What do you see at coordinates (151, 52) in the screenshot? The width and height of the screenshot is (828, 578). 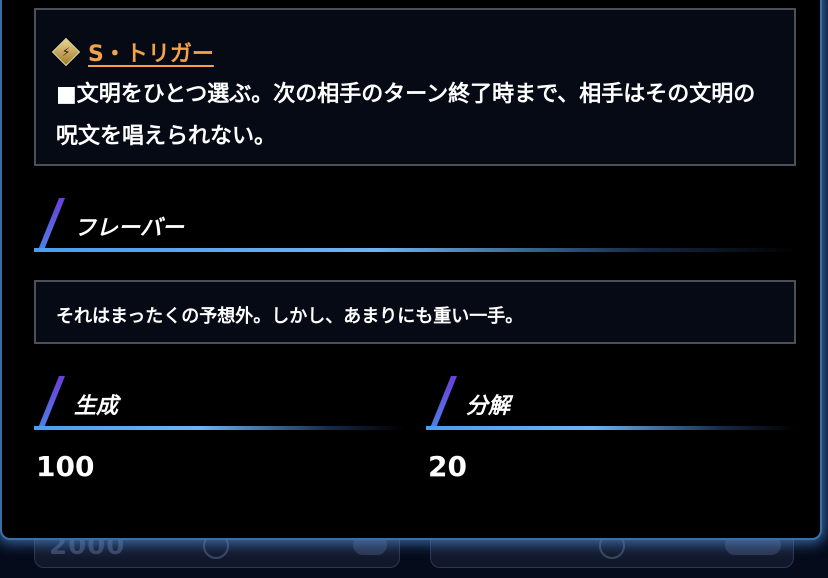 I see `shield-trigger-link: S・トリガー` at bounding box center [151, 52].